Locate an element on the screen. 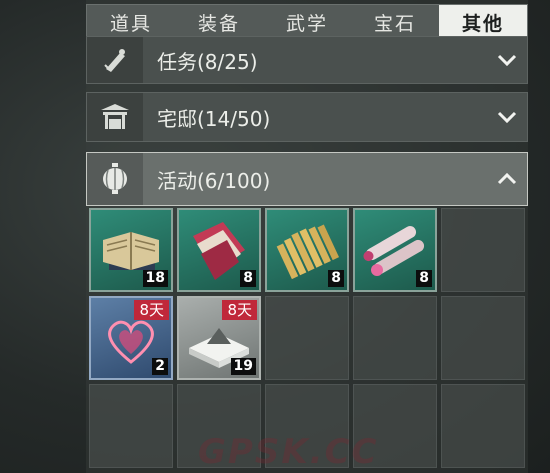  lantern-icon is located at coordinates (115, 179).